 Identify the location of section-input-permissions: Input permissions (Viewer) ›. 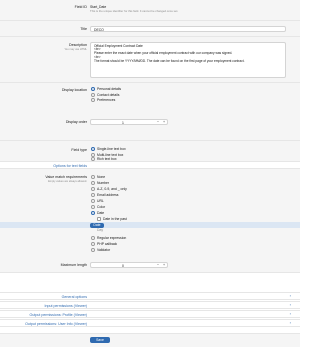
(150, 305).